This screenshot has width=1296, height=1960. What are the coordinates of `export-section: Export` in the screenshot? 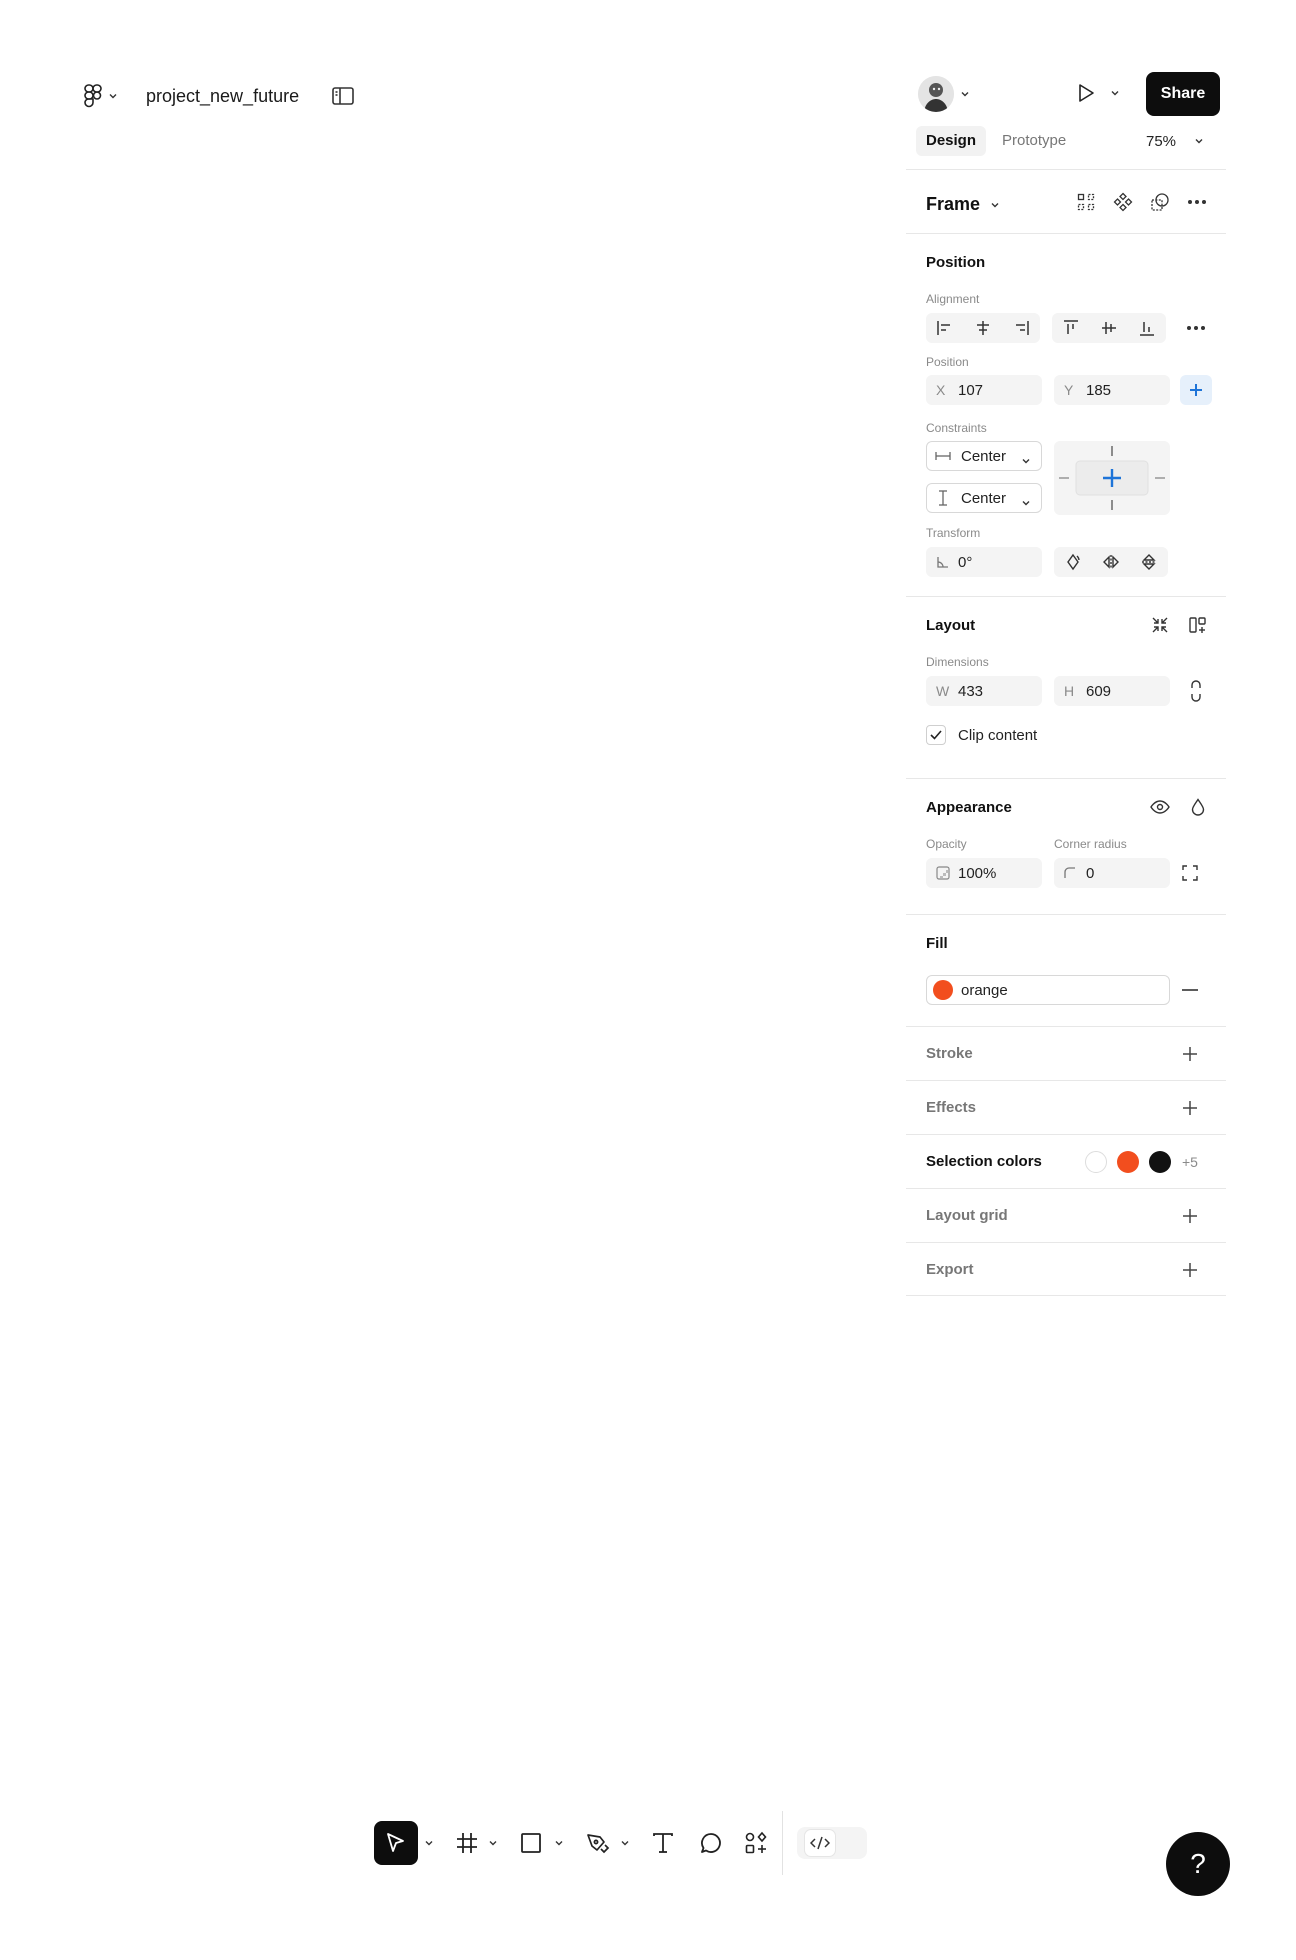 It's located at (1066, 1269).